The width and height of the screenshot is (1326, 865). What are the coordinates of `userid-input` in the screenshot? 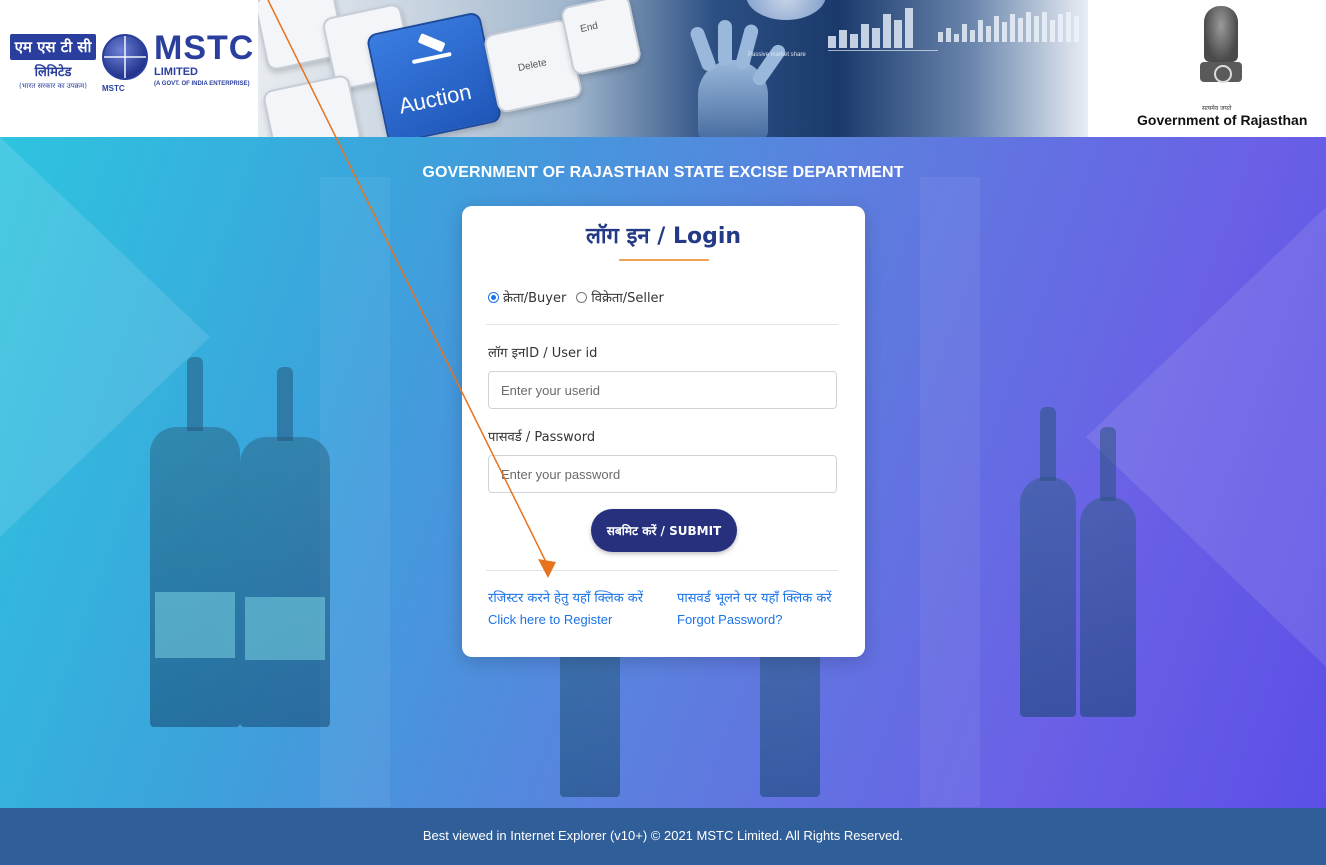 It's located at (662, 390).